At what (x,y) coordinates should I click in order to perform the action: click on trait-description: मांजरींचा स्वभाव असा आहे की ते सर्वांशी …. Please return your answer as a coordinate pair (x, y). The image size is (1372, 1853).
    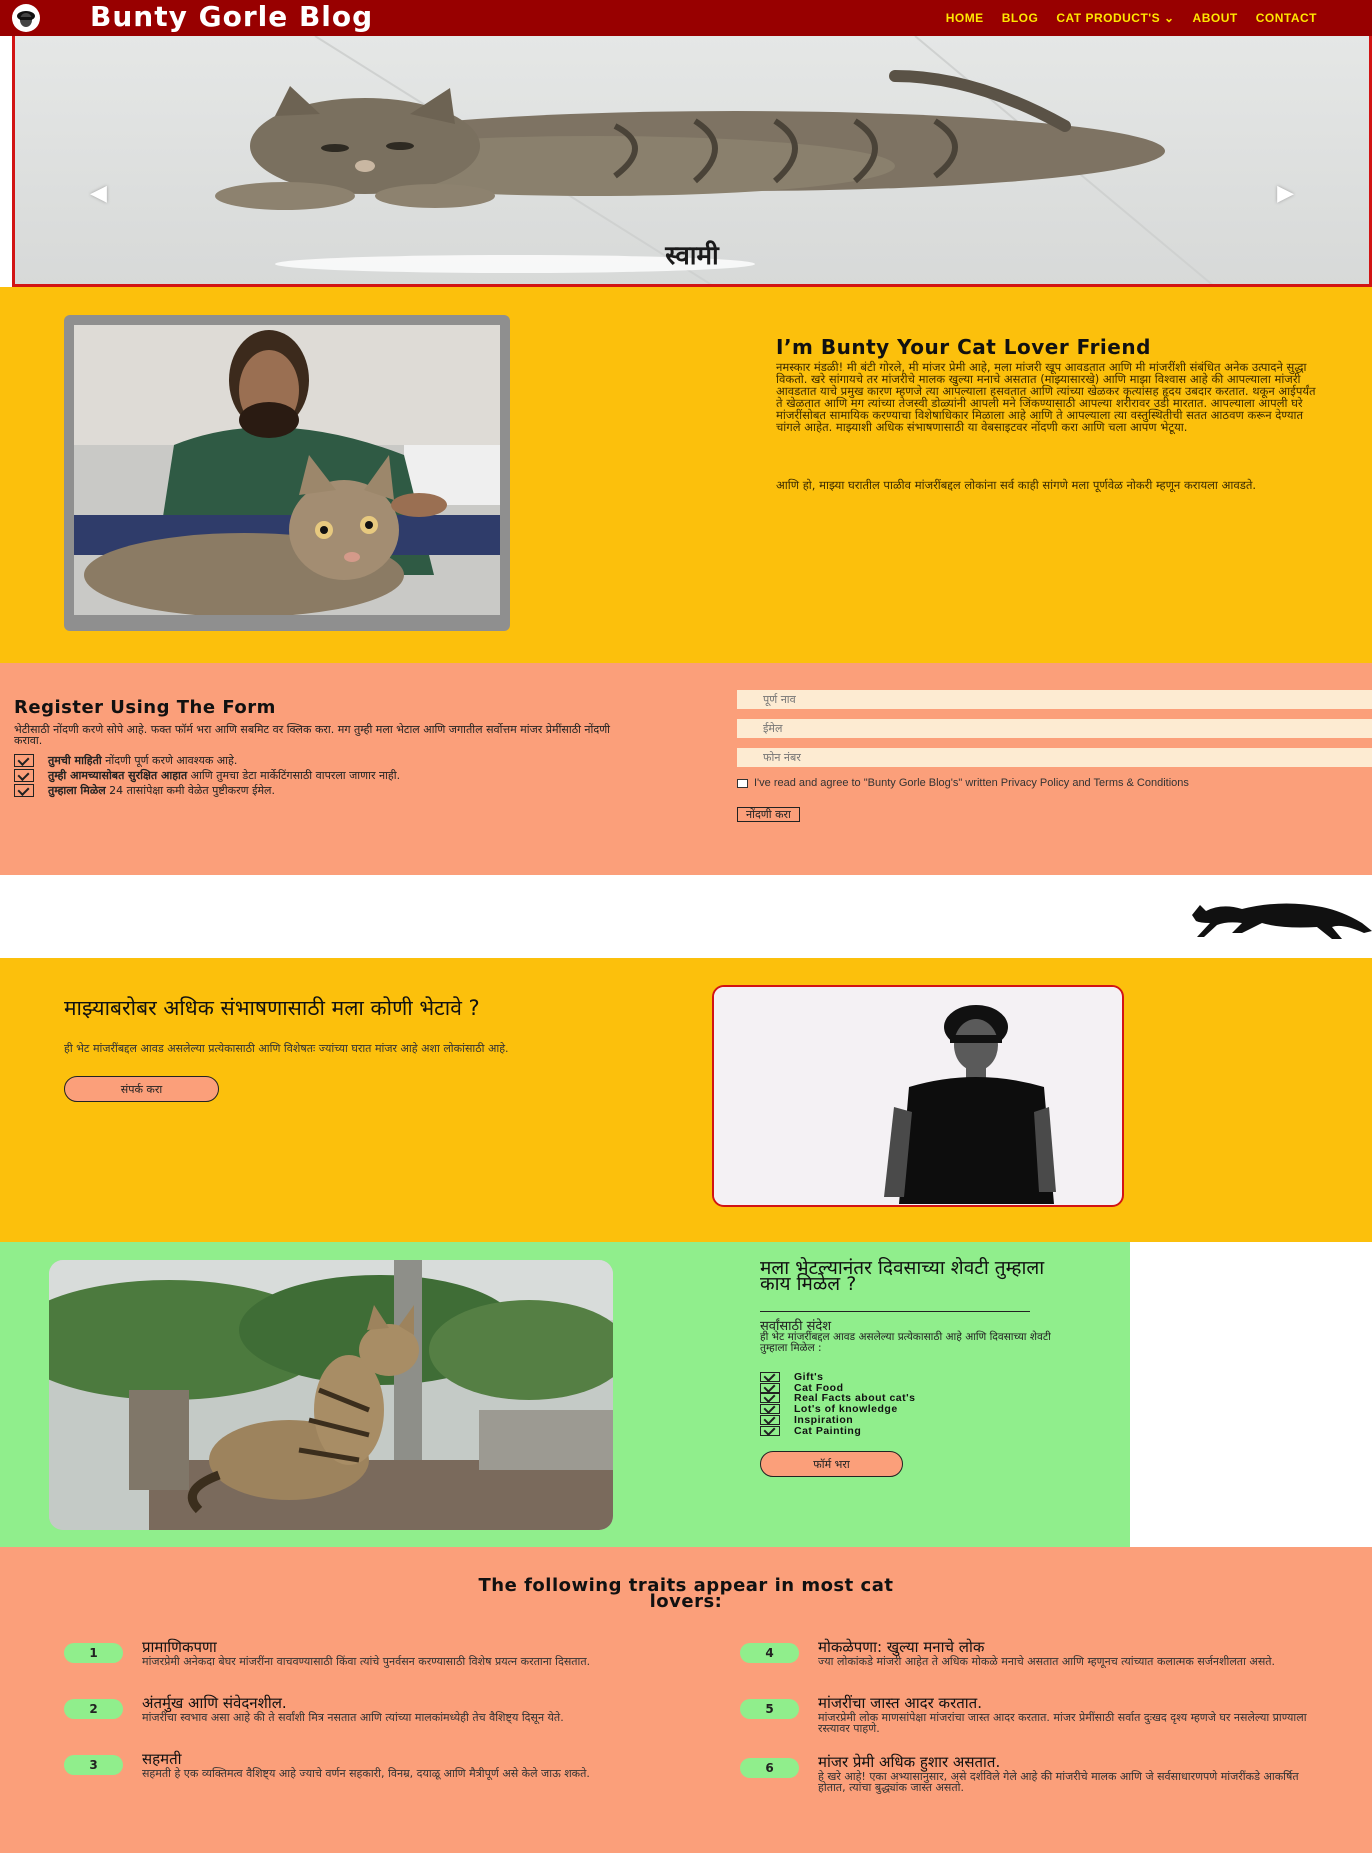
    Looking at the image, I should click on (353, 1717).